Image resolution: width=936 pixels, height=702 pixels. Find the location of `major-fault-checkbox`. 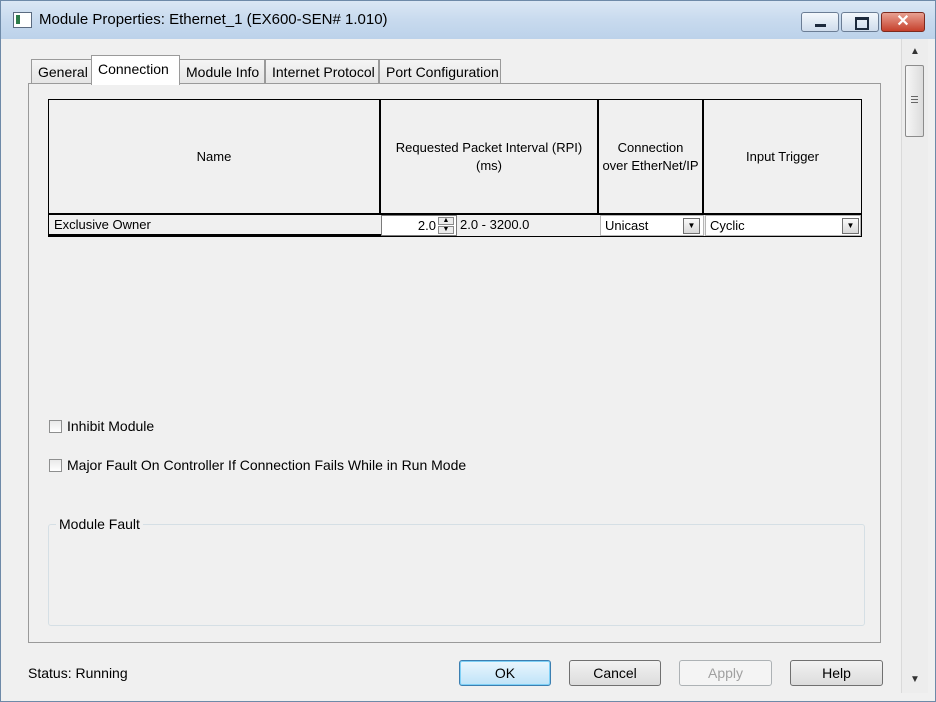

major-fault-checkbox is located at coordinates (55, 465).